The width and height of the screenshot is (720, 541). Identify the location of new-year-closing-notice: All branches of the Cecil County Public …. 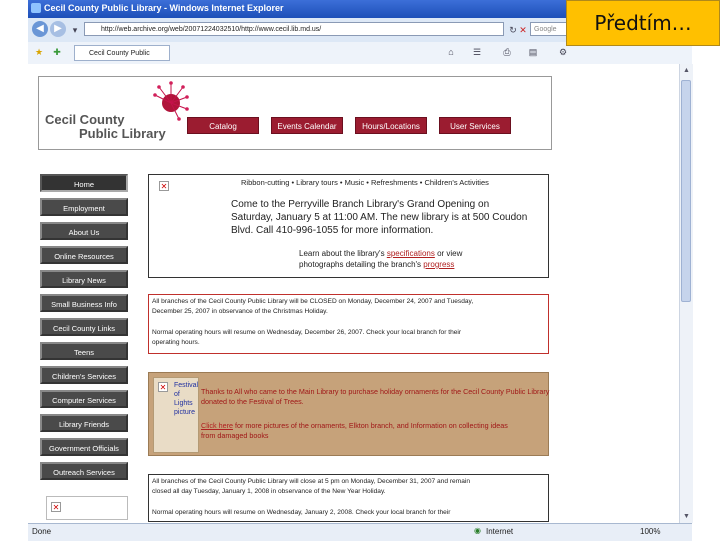
(348, 498).